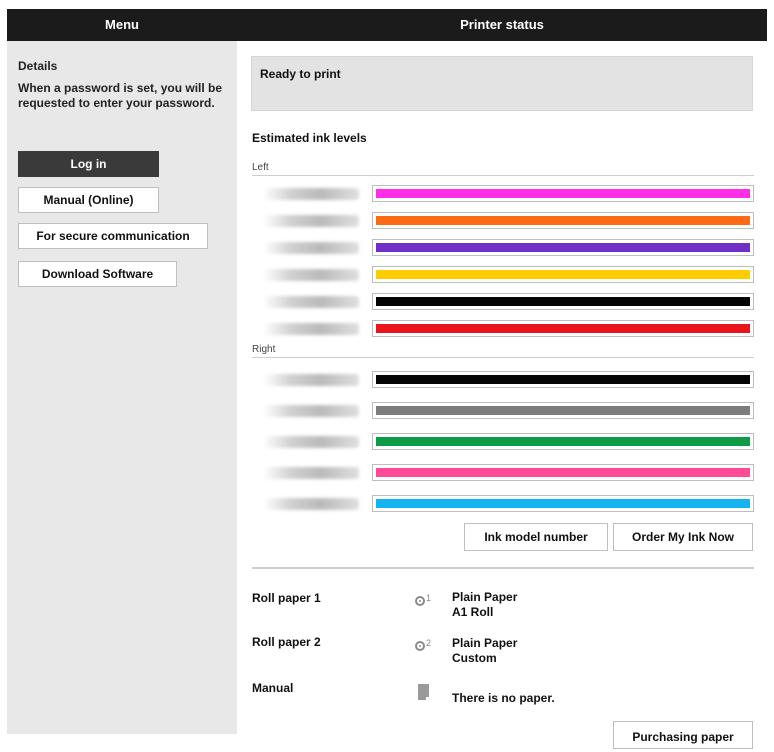 The height and width of the screenshot is (752, 774). What do you see at coordinates (122, 24) in the screenshot?
I see `menu-title: Menu` at bounding box center [122, 24].